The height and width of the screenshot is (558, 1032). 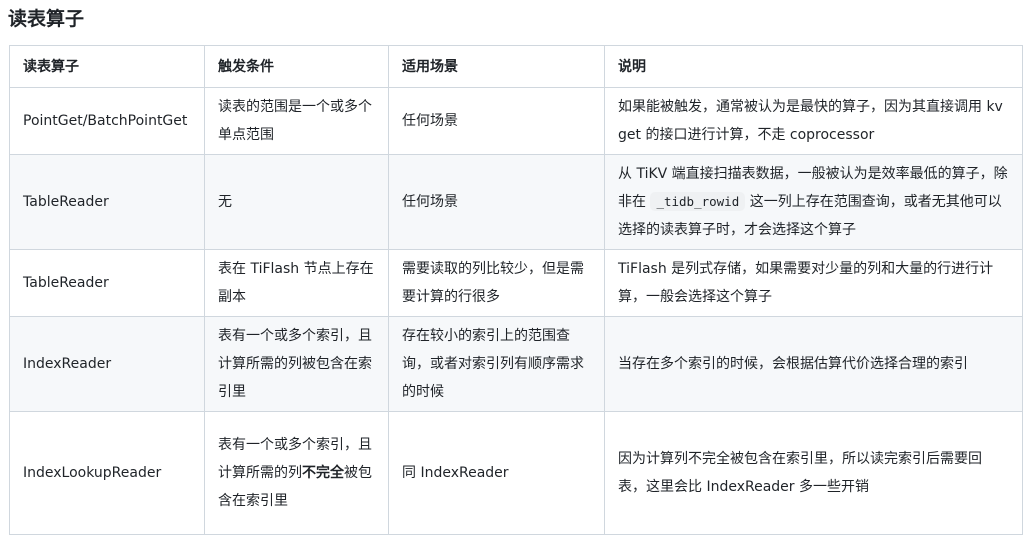 What do you see at coordinates (296, 283) in the screenshot?
I see `cell-condition: 表在 TiFlash 节点上存在副本` at bounding box center [296, 283].